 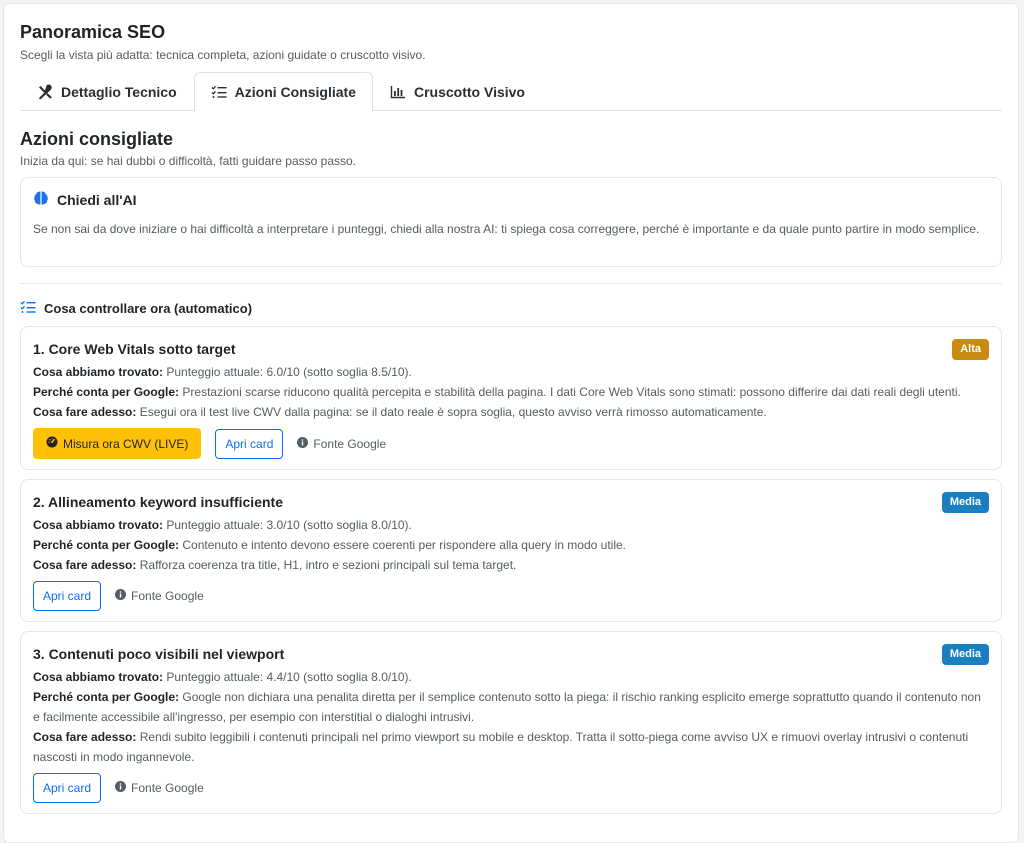 I want to click on tab-label: Azioni Consigliate, so click(x=295, y=92).